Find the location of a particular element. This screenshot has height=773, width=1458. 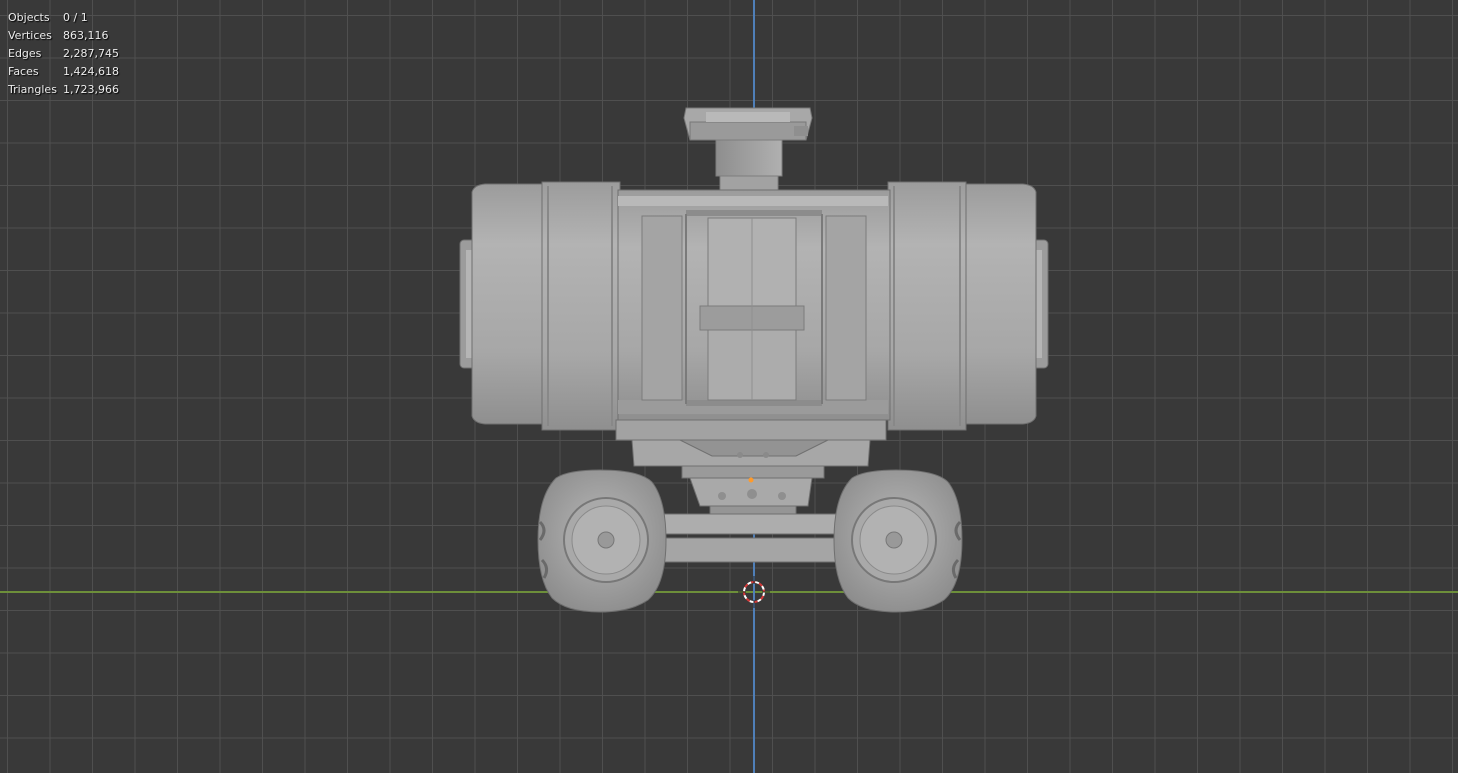

triangles-value: 1,723,966 is located at coordinates (91, 89).